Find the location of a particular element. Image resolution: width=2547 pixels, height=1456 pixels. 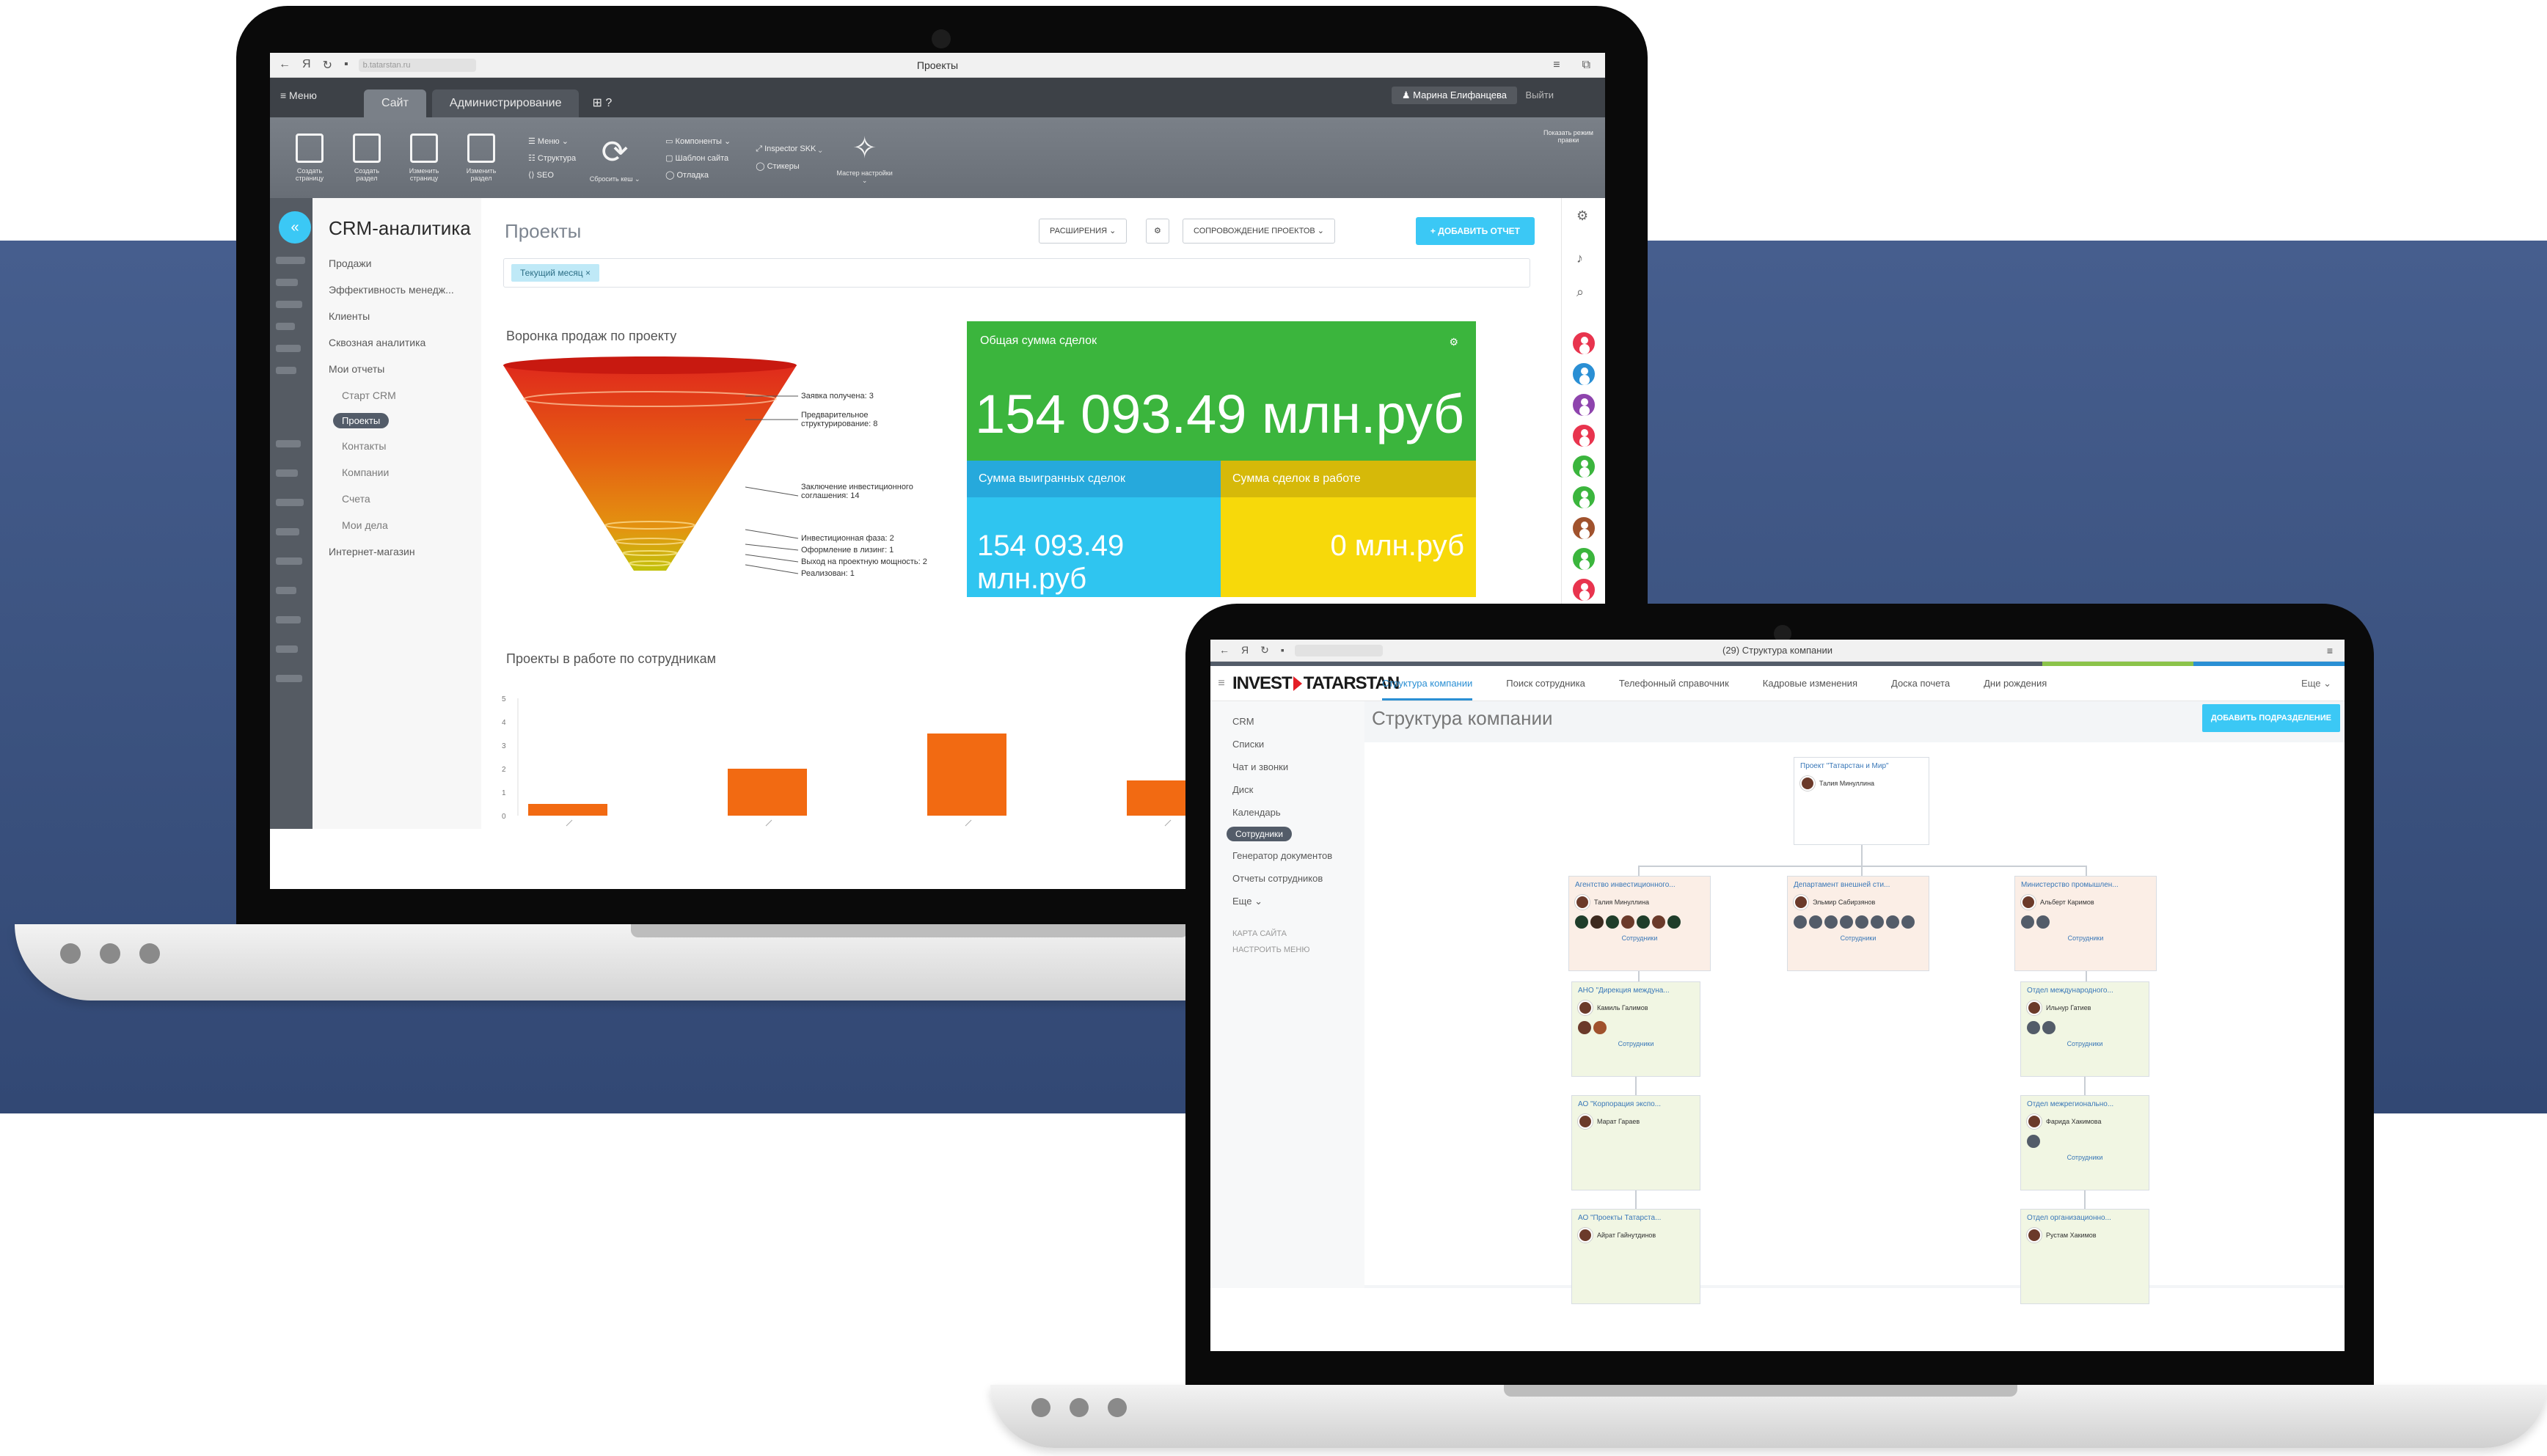

support-button: СОПРОВОЖДЕНИЕ ПРОЕКТОВ ⌄ is located at coordinates (1259, 231).